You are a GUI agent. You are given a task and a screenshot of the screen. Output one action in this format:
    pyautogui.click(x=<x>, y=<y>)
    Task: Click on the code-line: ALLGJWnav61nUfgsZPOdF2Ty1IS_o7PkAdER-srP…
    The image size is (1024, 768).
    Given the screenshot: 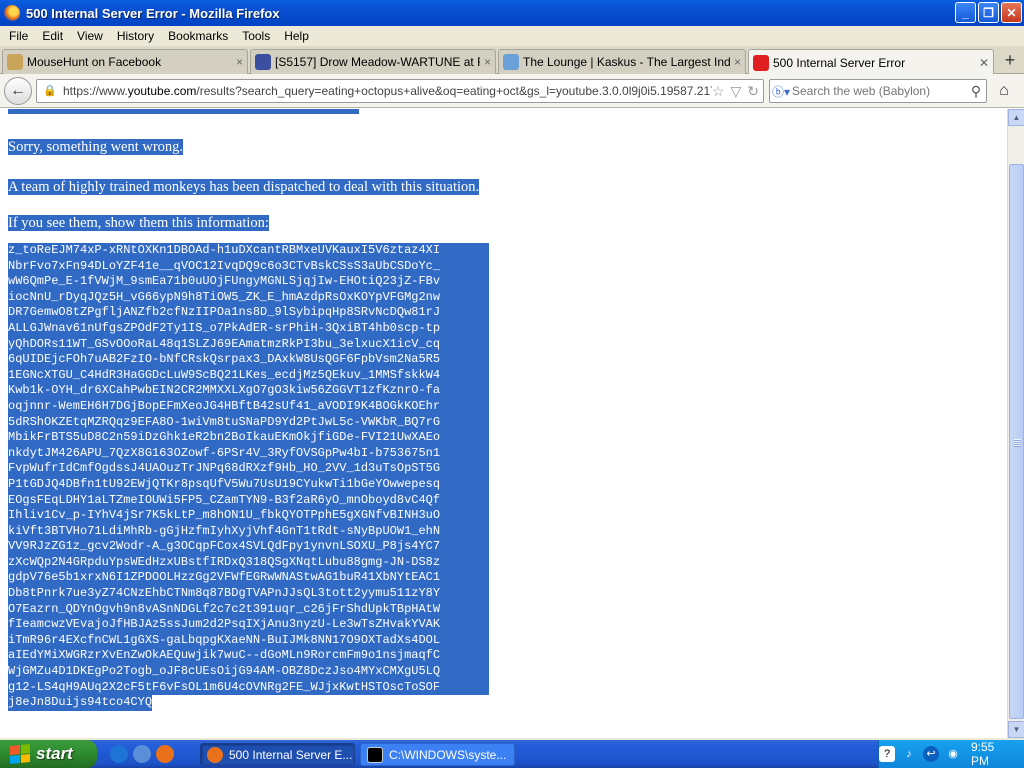 What is the action you would take?
    pyautogui.click(x=248, y=328)
    